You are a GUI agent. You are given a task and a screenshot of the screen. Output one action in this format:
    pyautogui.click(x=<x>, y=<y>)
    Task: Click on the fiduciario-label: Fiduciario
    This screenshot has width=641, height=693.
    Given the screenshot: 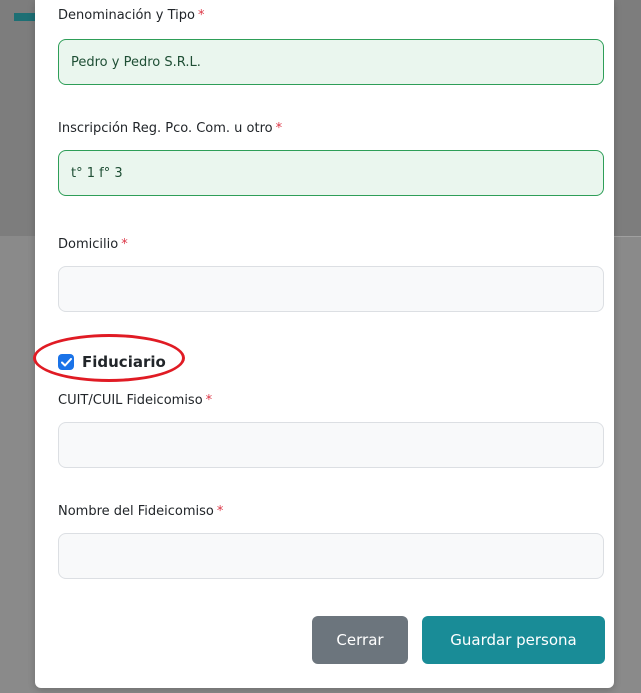 What is the action you would take?
    pyautogui.click(x=124, y=362)
    